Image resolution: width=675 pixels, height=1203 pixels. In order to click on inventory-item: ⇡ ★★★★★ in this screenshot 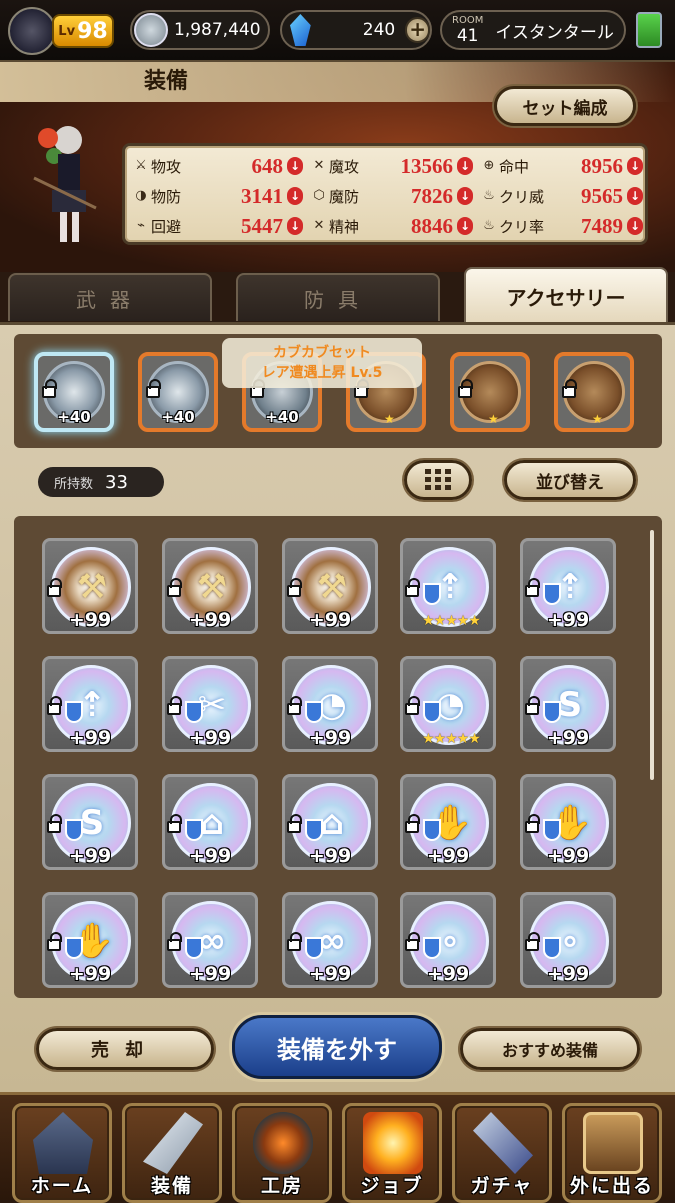, I will do `click(448, 586)`.